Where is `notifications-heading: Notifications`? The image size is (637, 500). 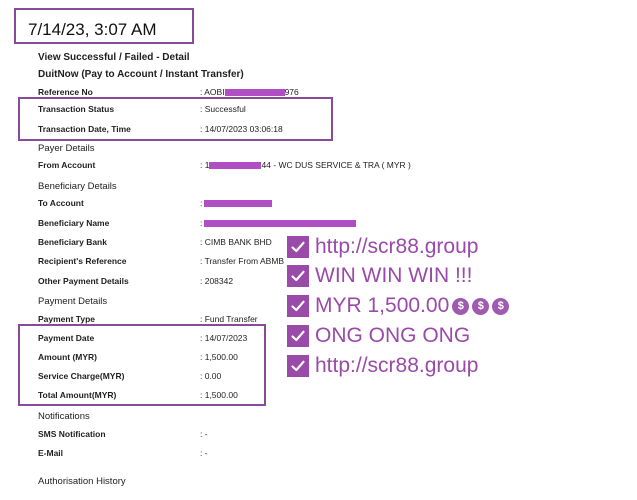 notifications-heading: Notifications is located at coordinates (64, 416).